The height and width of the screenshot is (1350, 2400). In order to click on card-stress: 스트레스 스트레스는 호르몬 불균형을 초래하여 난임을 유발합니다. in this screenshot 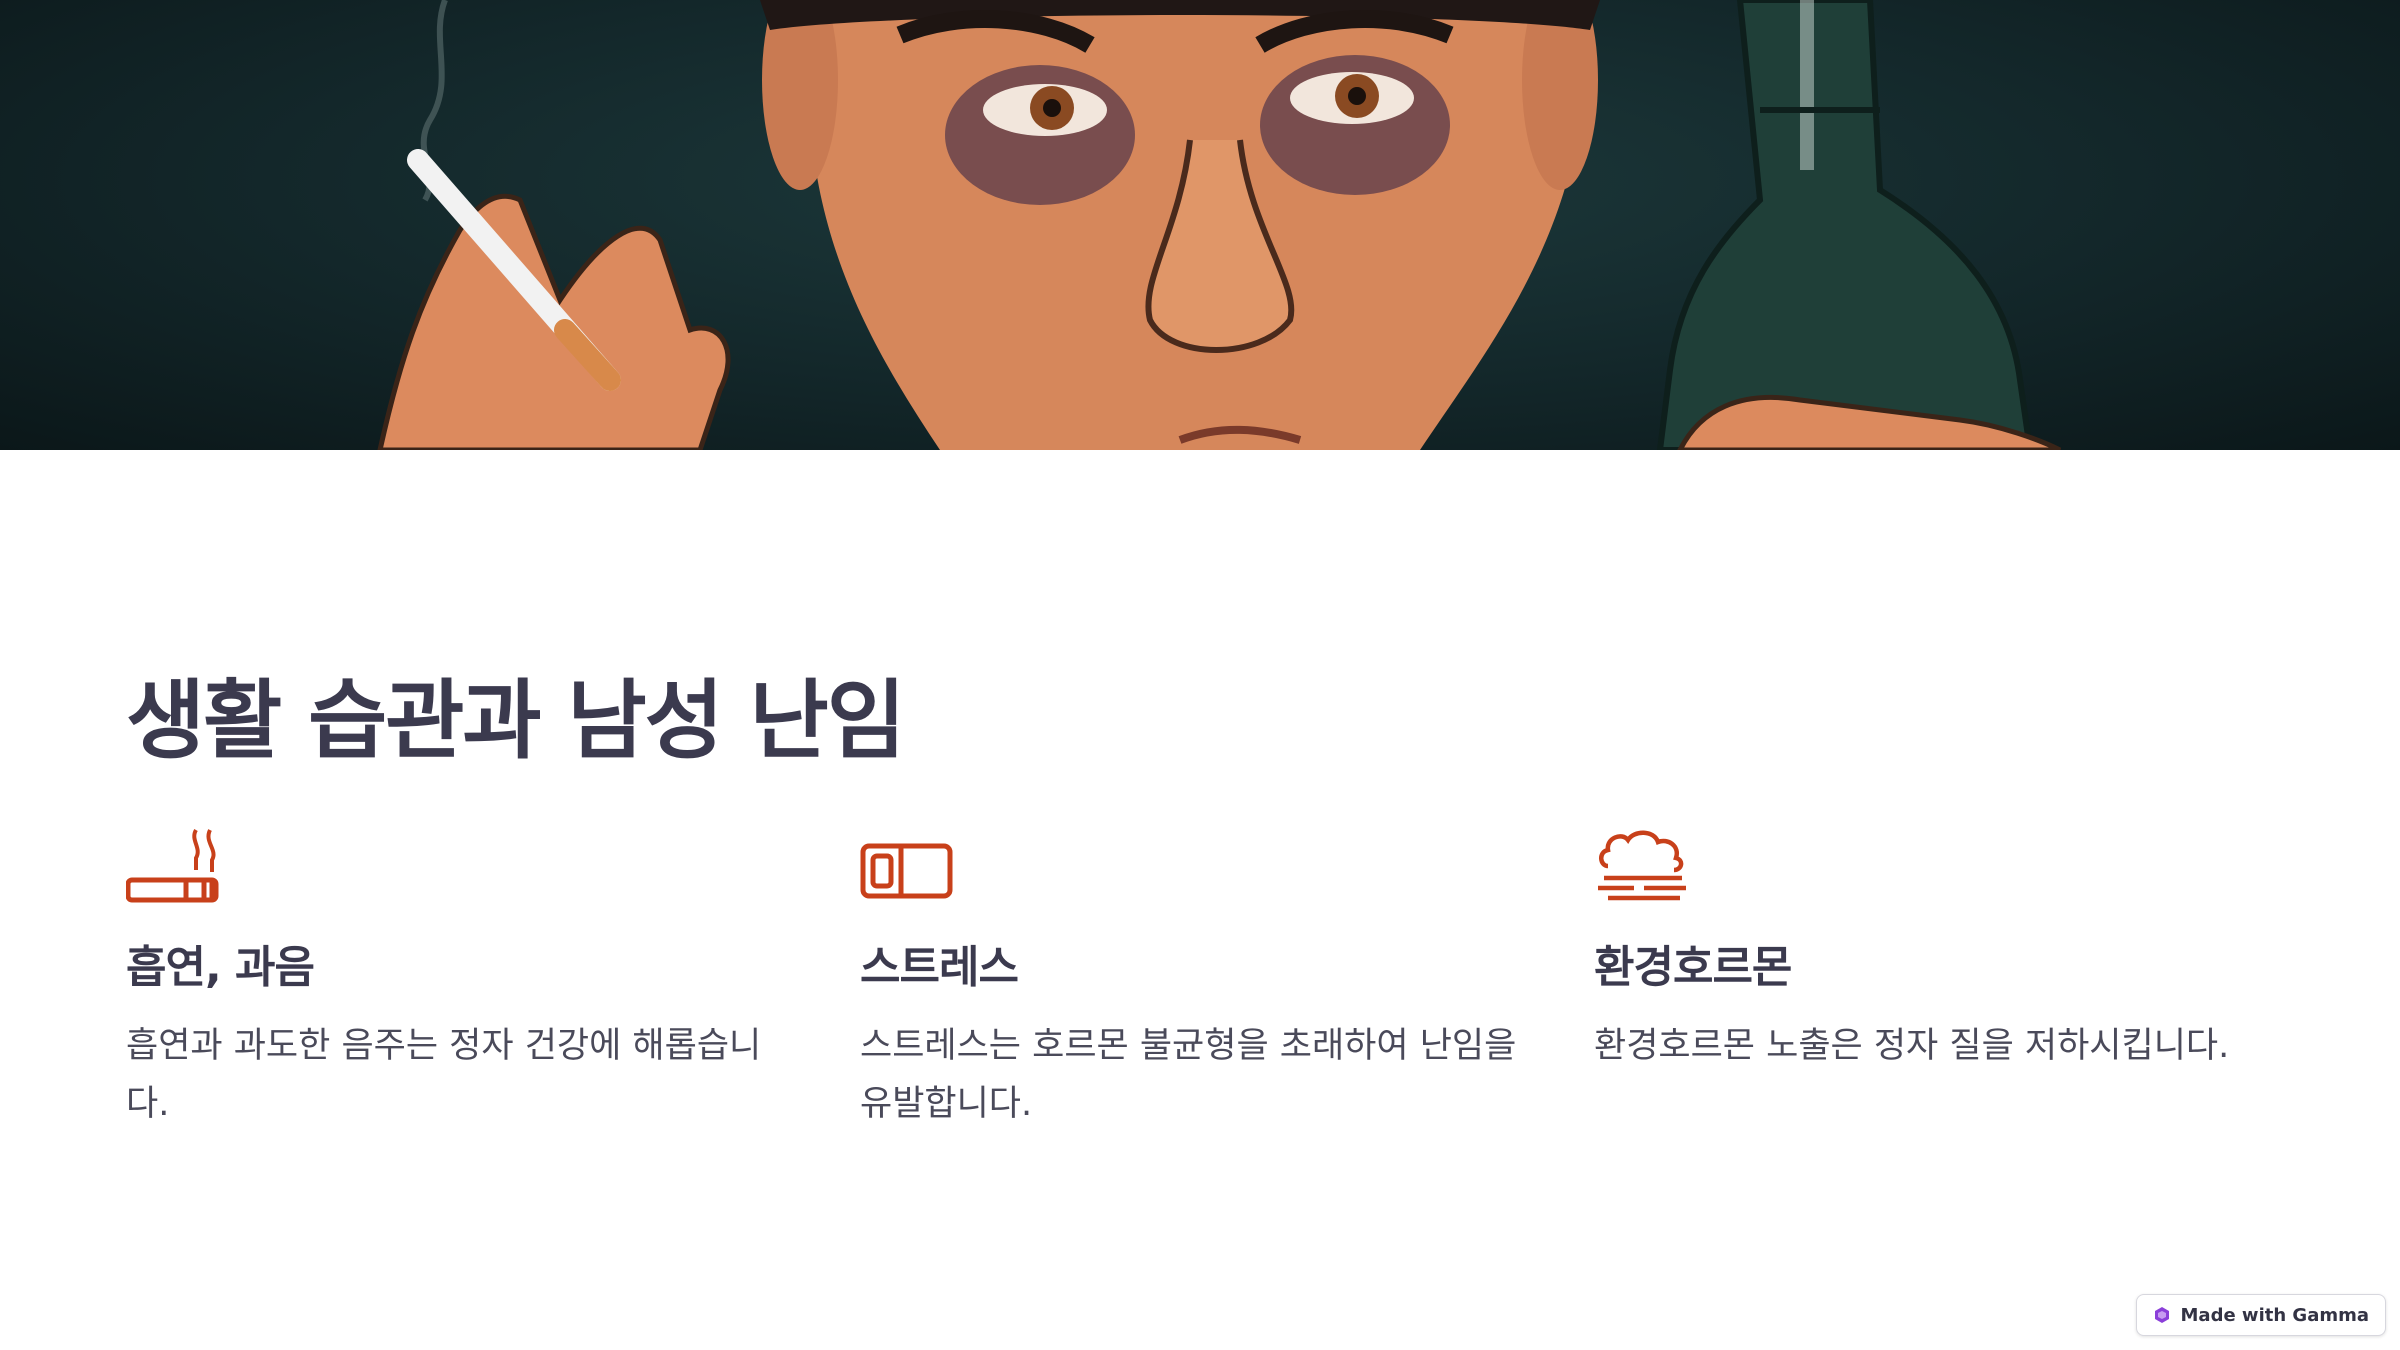, I will do `click(1190, 980)`.